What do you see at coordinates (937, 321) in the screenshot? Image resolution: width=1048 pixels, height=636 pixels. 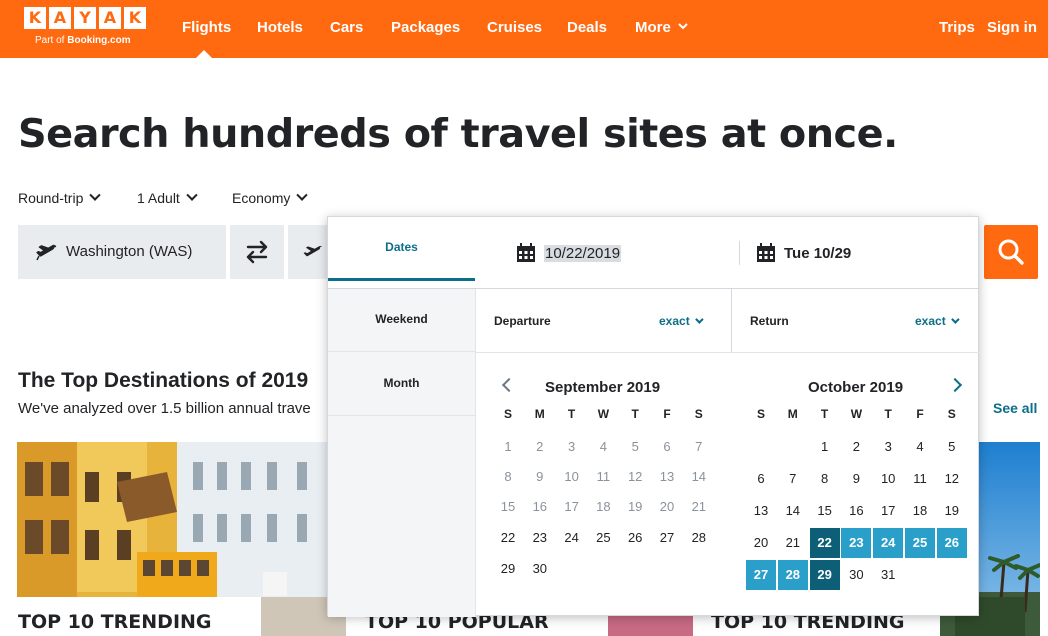 I see `return-flex-dropdown: exact` at bounding box center [937, 321].